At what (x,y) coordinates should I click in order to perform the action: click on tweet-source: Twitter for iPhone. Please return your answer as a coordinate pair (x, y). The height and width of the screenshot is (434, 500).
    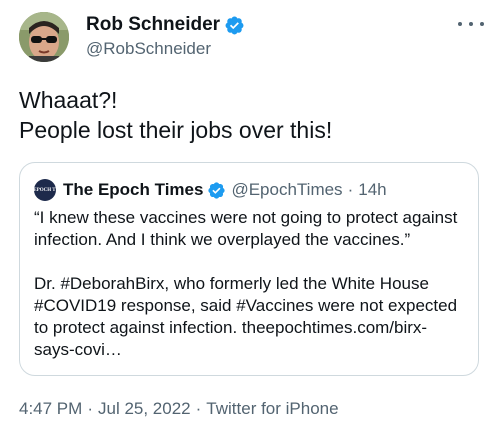
    Looking at the image, I should click on (272, 408).